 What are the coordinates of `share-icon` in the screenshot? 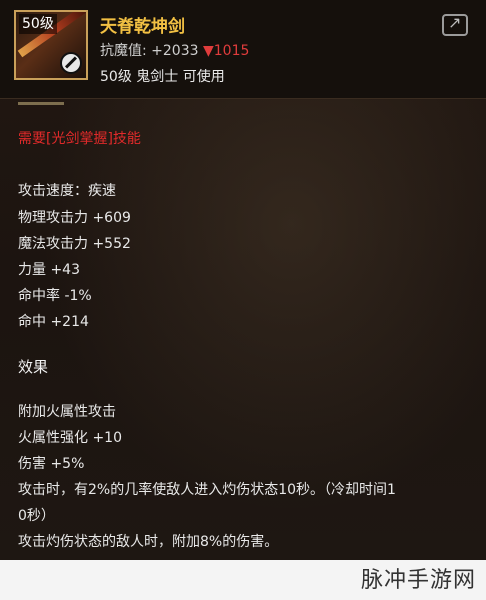 It's located at (455, 24).